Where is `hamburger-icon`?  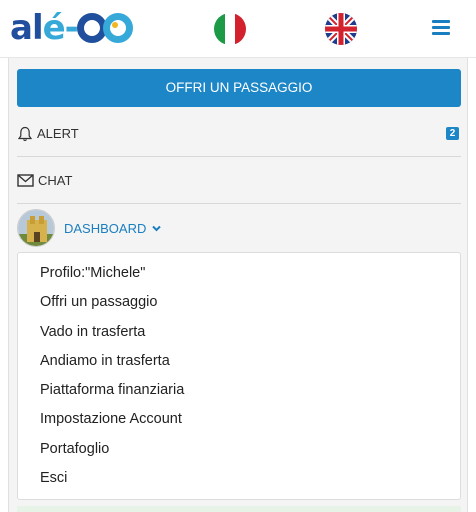
hamburger-icon is located at coordinates (441, 28).